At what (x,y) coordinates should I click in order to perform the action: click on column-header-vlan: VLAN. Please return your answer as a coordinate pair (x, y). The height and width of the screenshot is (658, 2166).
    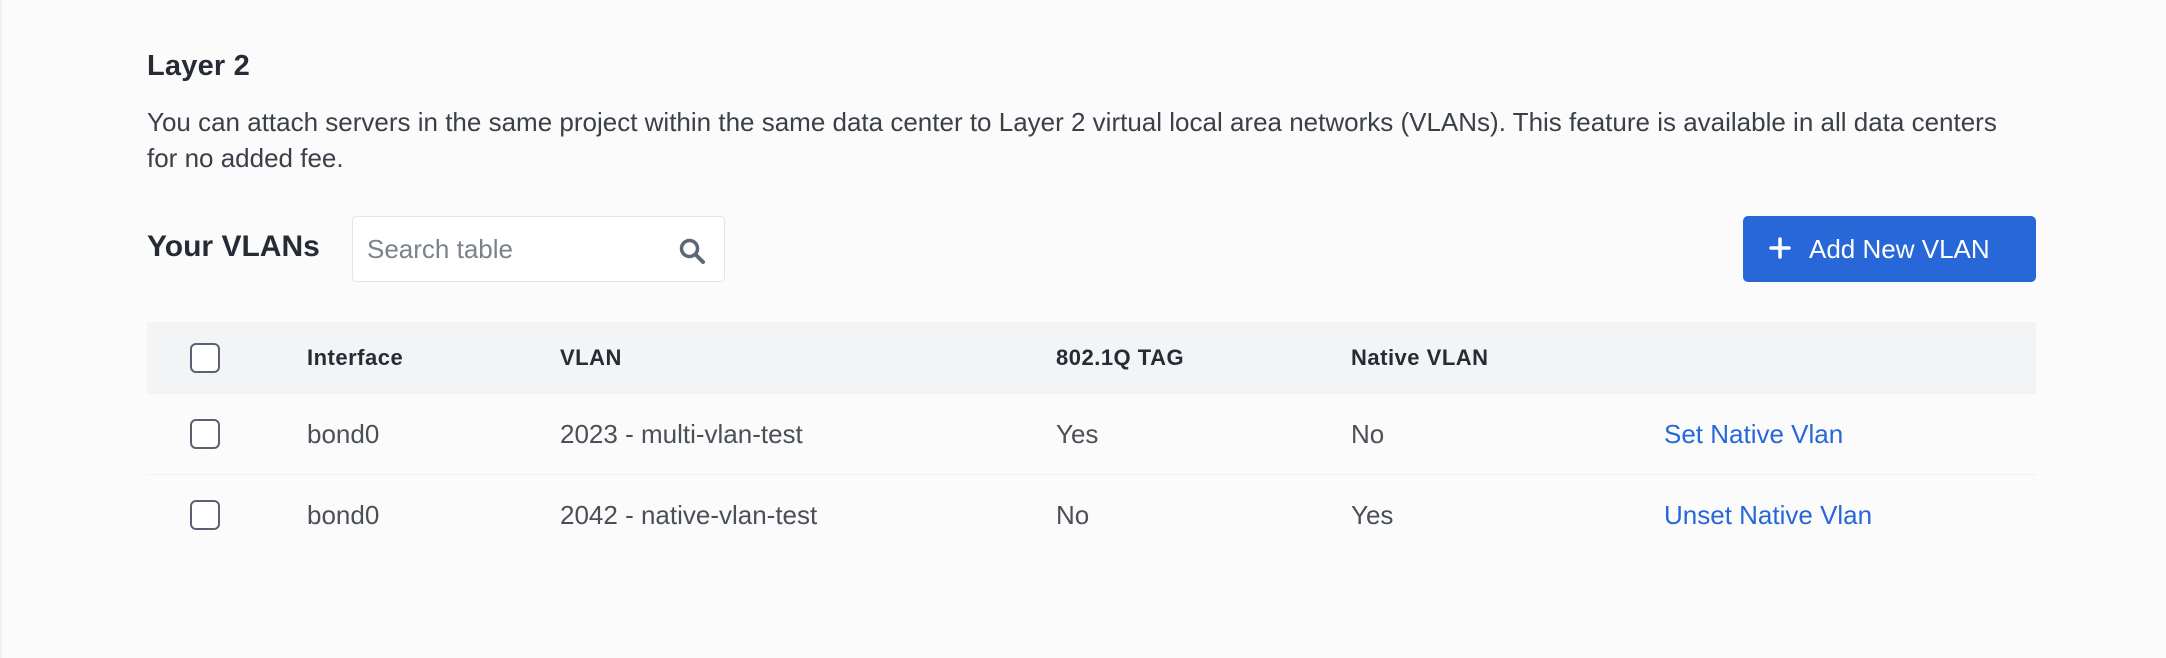
    Looking at the image, I should click on (591, 357).